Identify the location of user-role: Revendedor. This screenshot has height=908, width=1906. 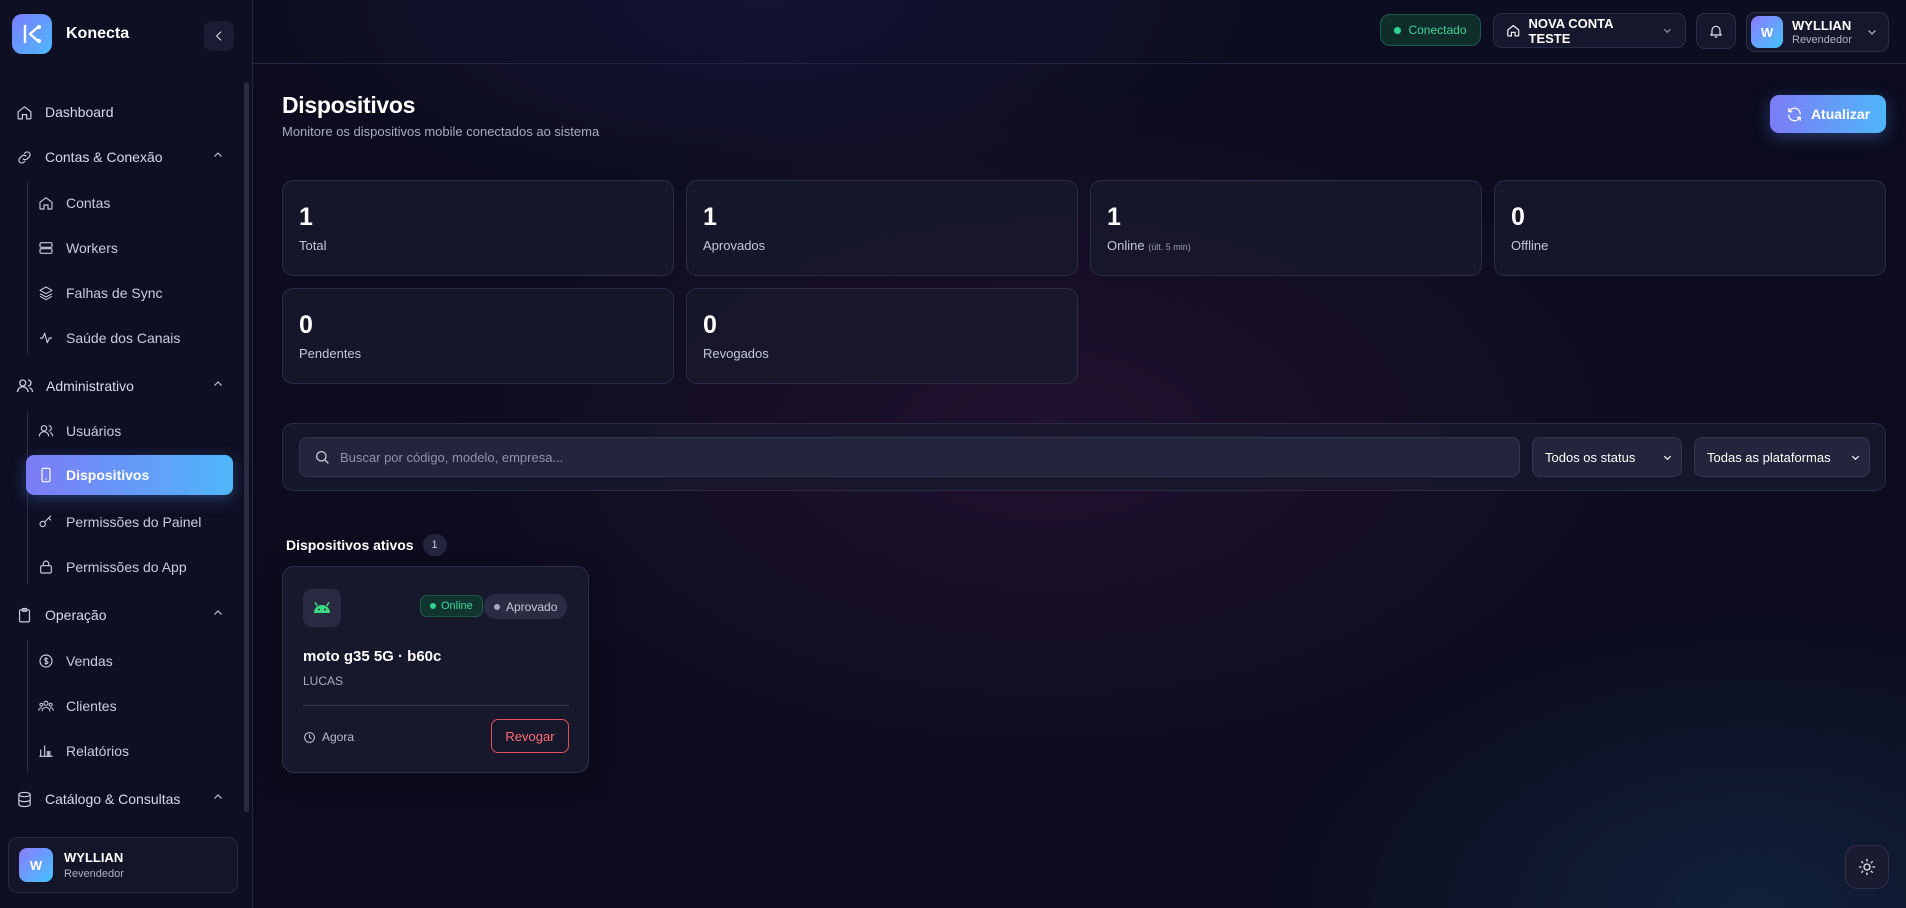
(1822, 40).